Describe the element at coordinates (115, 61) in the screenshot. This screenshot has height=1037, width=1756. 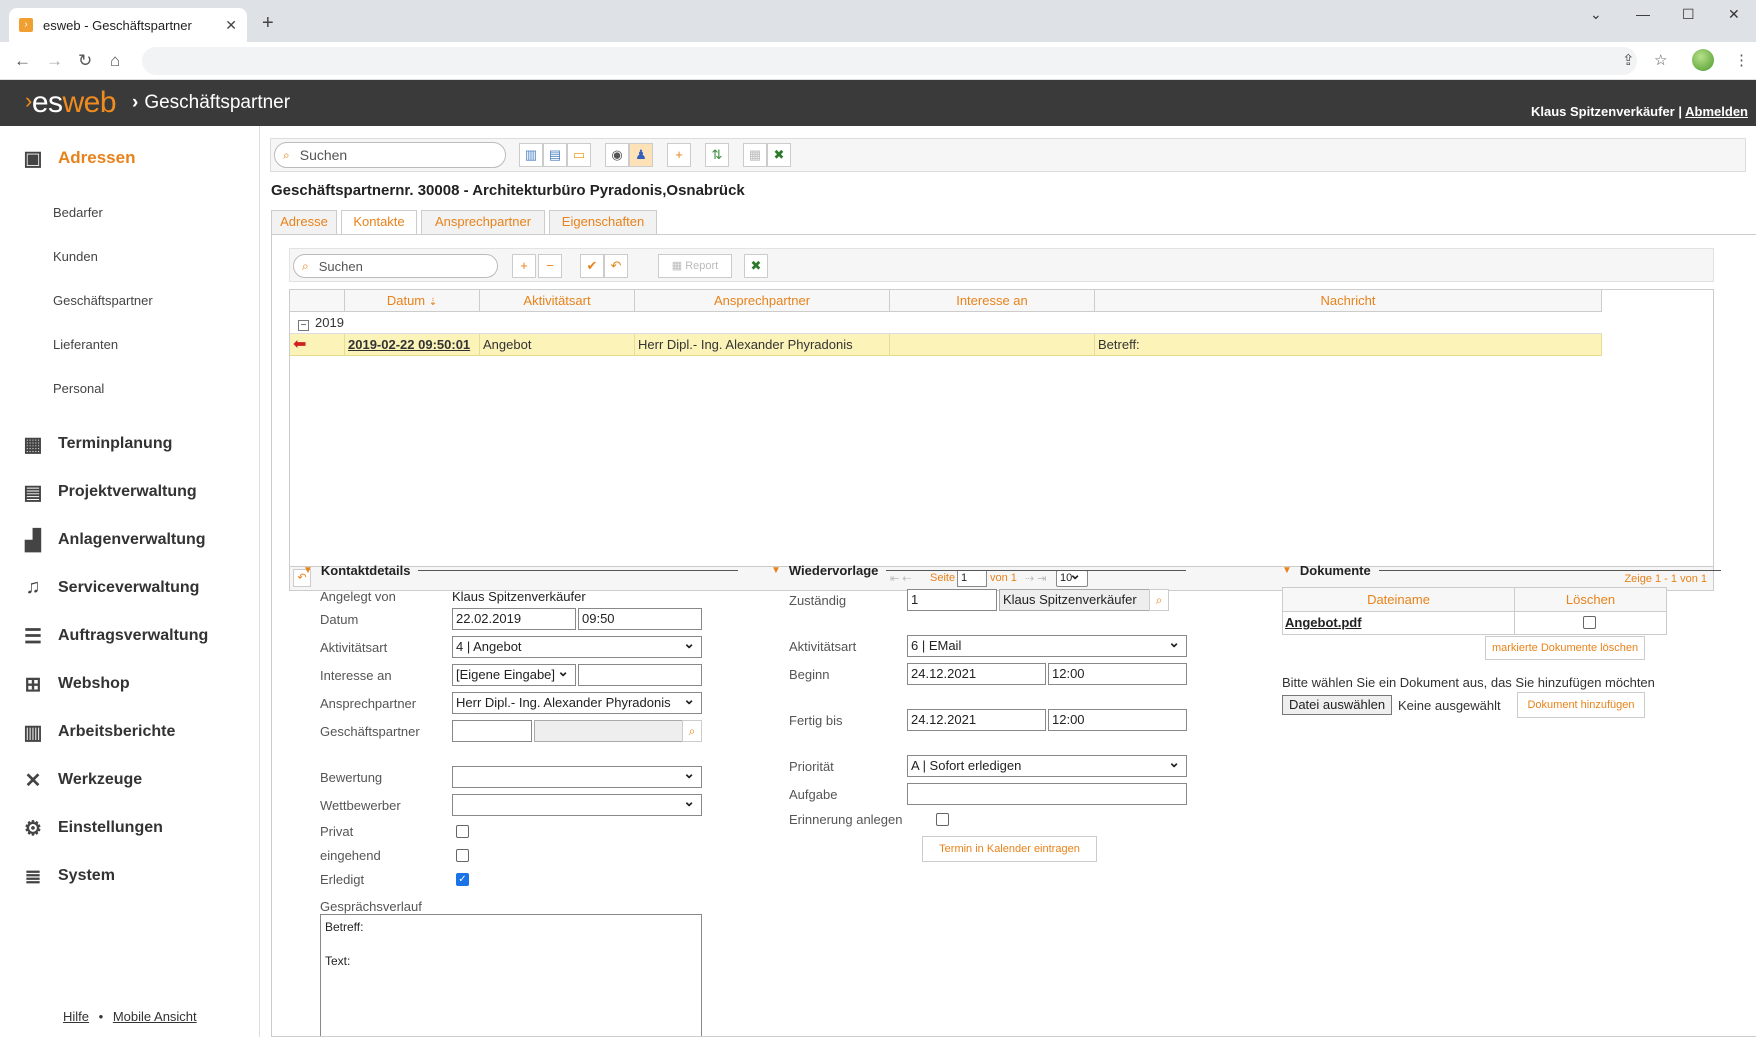
I see `home-icon: ⌂` at that location.